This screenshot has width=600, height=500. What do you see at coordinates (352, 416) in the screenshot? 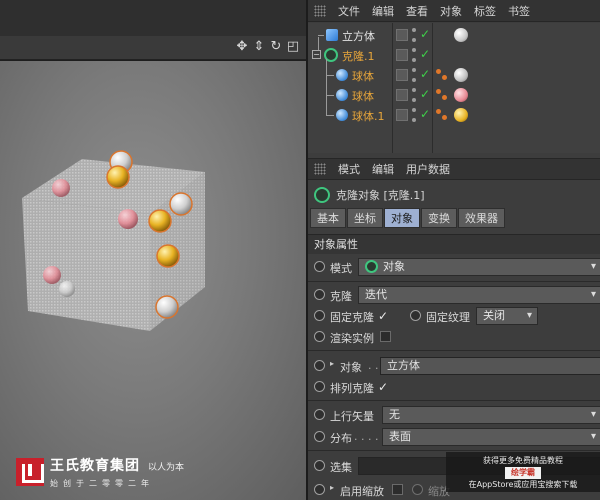
I see `prop-label: 上行矢量` at bounding box center [352, 416].